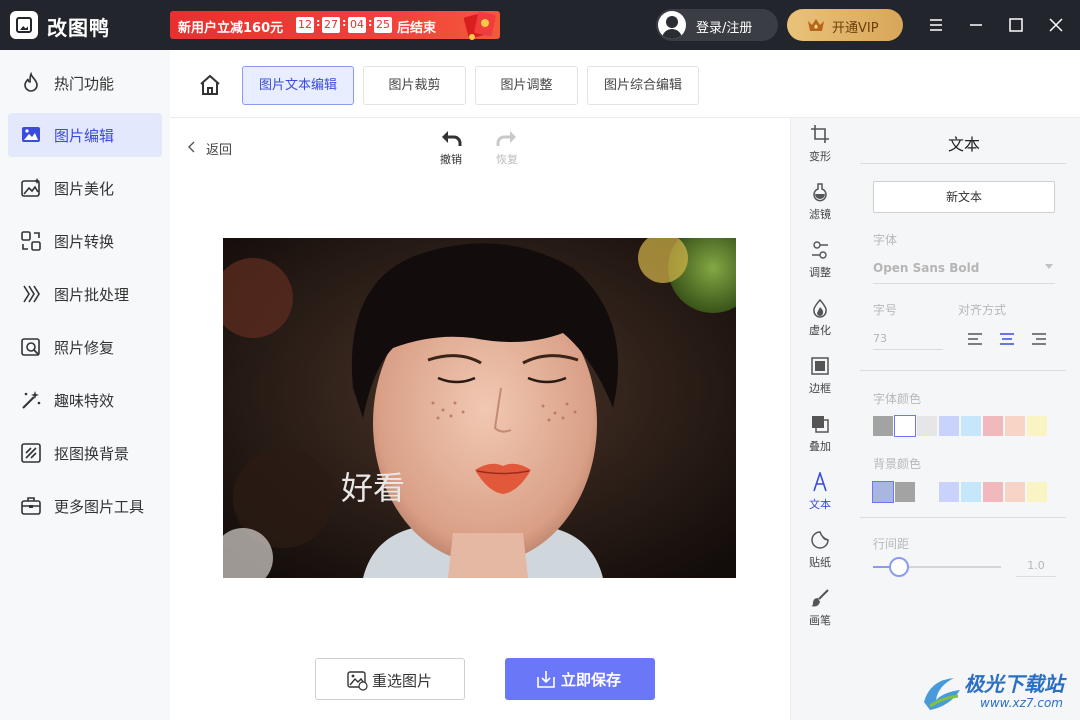 The width and height of the screenshot is (1080, 720). What do you see at coordinates (820, 320) in the screenshot?
I see `tool-blur: 虚化` at bounding box center [820, 320].